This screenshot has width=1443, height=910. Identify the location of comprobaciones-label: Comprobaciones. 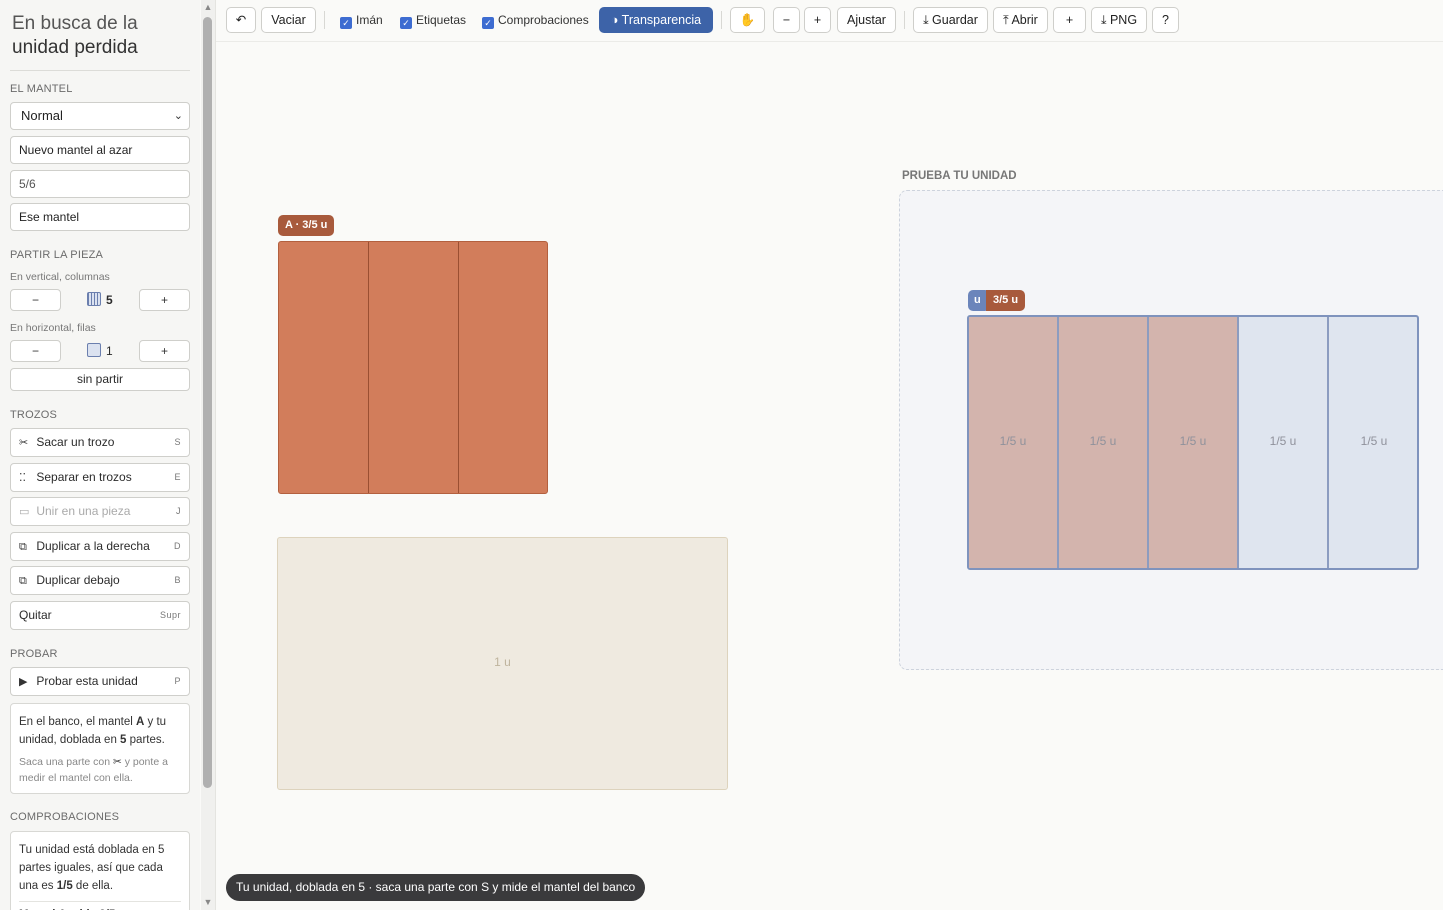
(543, 20).